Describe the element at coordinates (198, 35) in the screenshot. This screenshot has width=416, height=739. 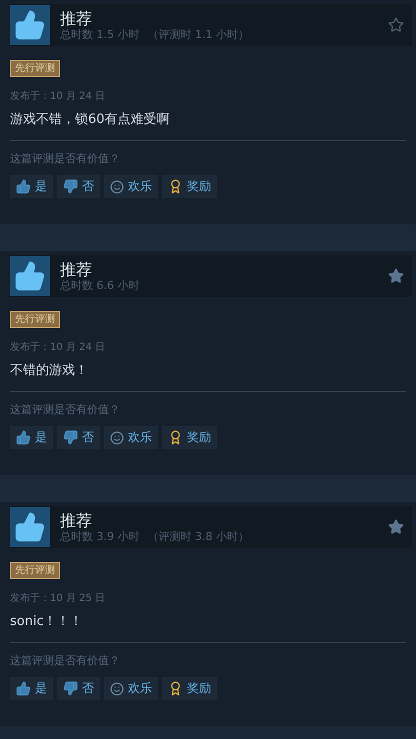
I see `review-playtime: （评测时 1.1 小时）` at that location.